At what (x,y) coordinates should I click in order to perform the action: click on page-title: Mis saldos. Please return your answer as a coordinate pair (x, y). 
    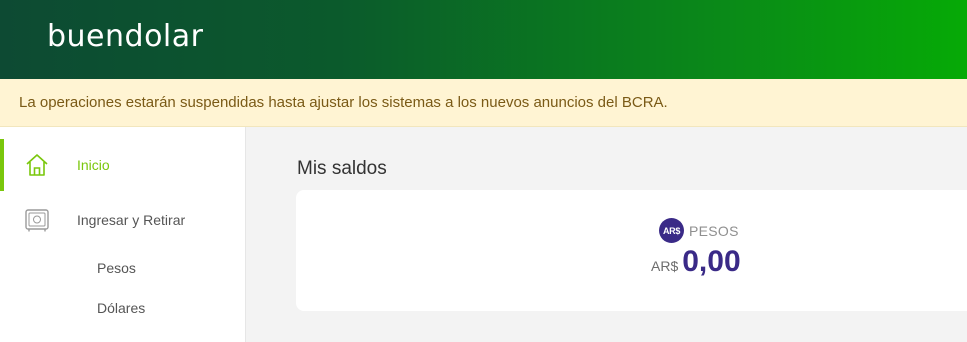
    Looking at the image, I should click on (342, 168).